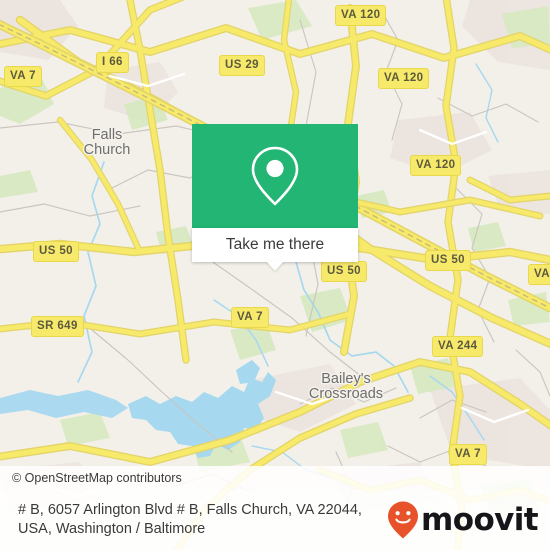  Describe the element at coordinates (404, 78) in the screenshot. I see `road-shield-va-120-mid: VA 120` at that location.